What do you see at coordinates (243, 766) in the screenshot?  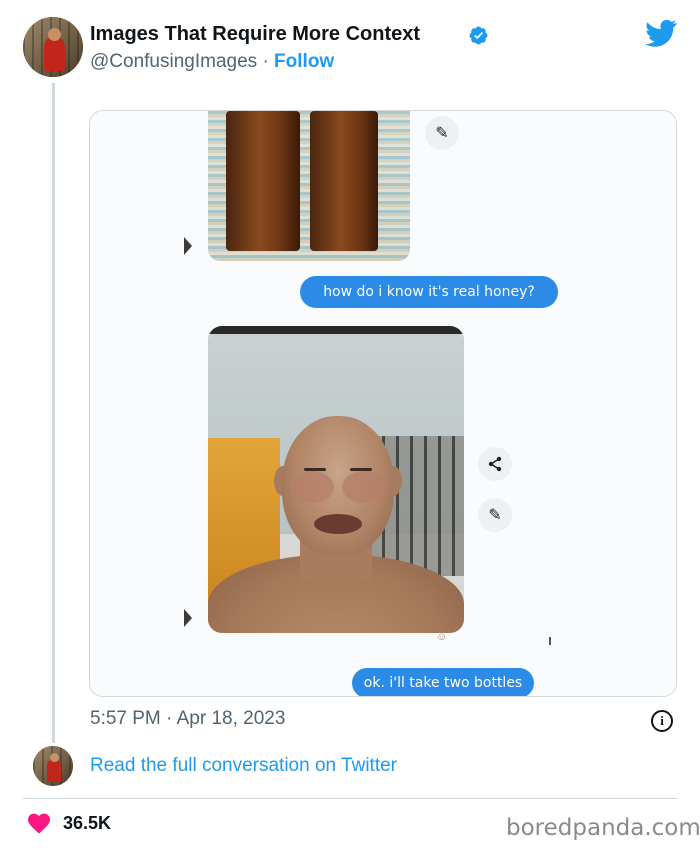 I see `read-conversation-link: Read the full conversation on Twitter` at bounding box center [243, 766].